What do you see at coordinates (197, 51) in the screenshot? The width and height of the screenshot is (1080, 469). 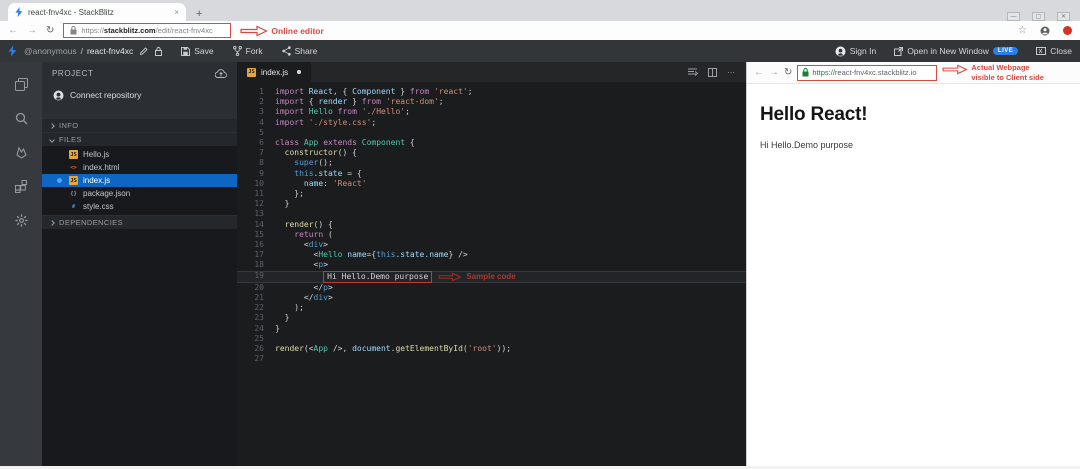 I see `save-button: Save` at bounding box center [197, 51].